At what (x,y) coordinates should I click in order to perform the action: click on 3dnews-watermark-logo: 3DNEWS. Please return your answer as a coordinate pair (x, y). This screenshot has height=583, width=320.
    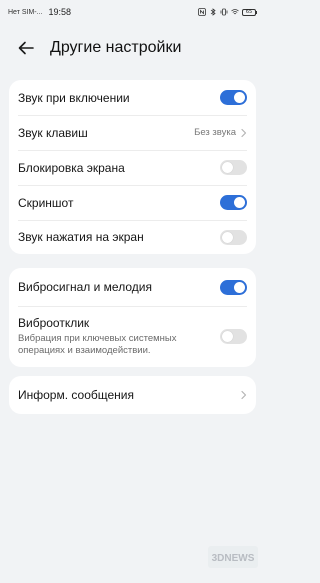
    Looking at the image, I should click on (233, 557).